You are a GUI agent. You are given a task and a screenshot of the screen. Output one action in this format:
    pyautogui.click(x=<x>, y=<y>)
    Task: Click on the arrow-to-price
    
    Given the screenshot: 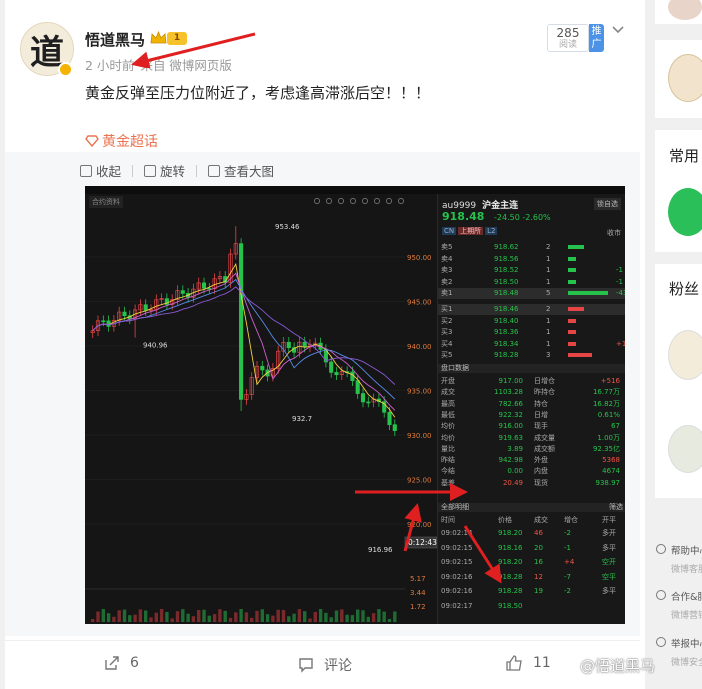 What is the action you would take?
    pyautogui.click(x=412, y=527)
    